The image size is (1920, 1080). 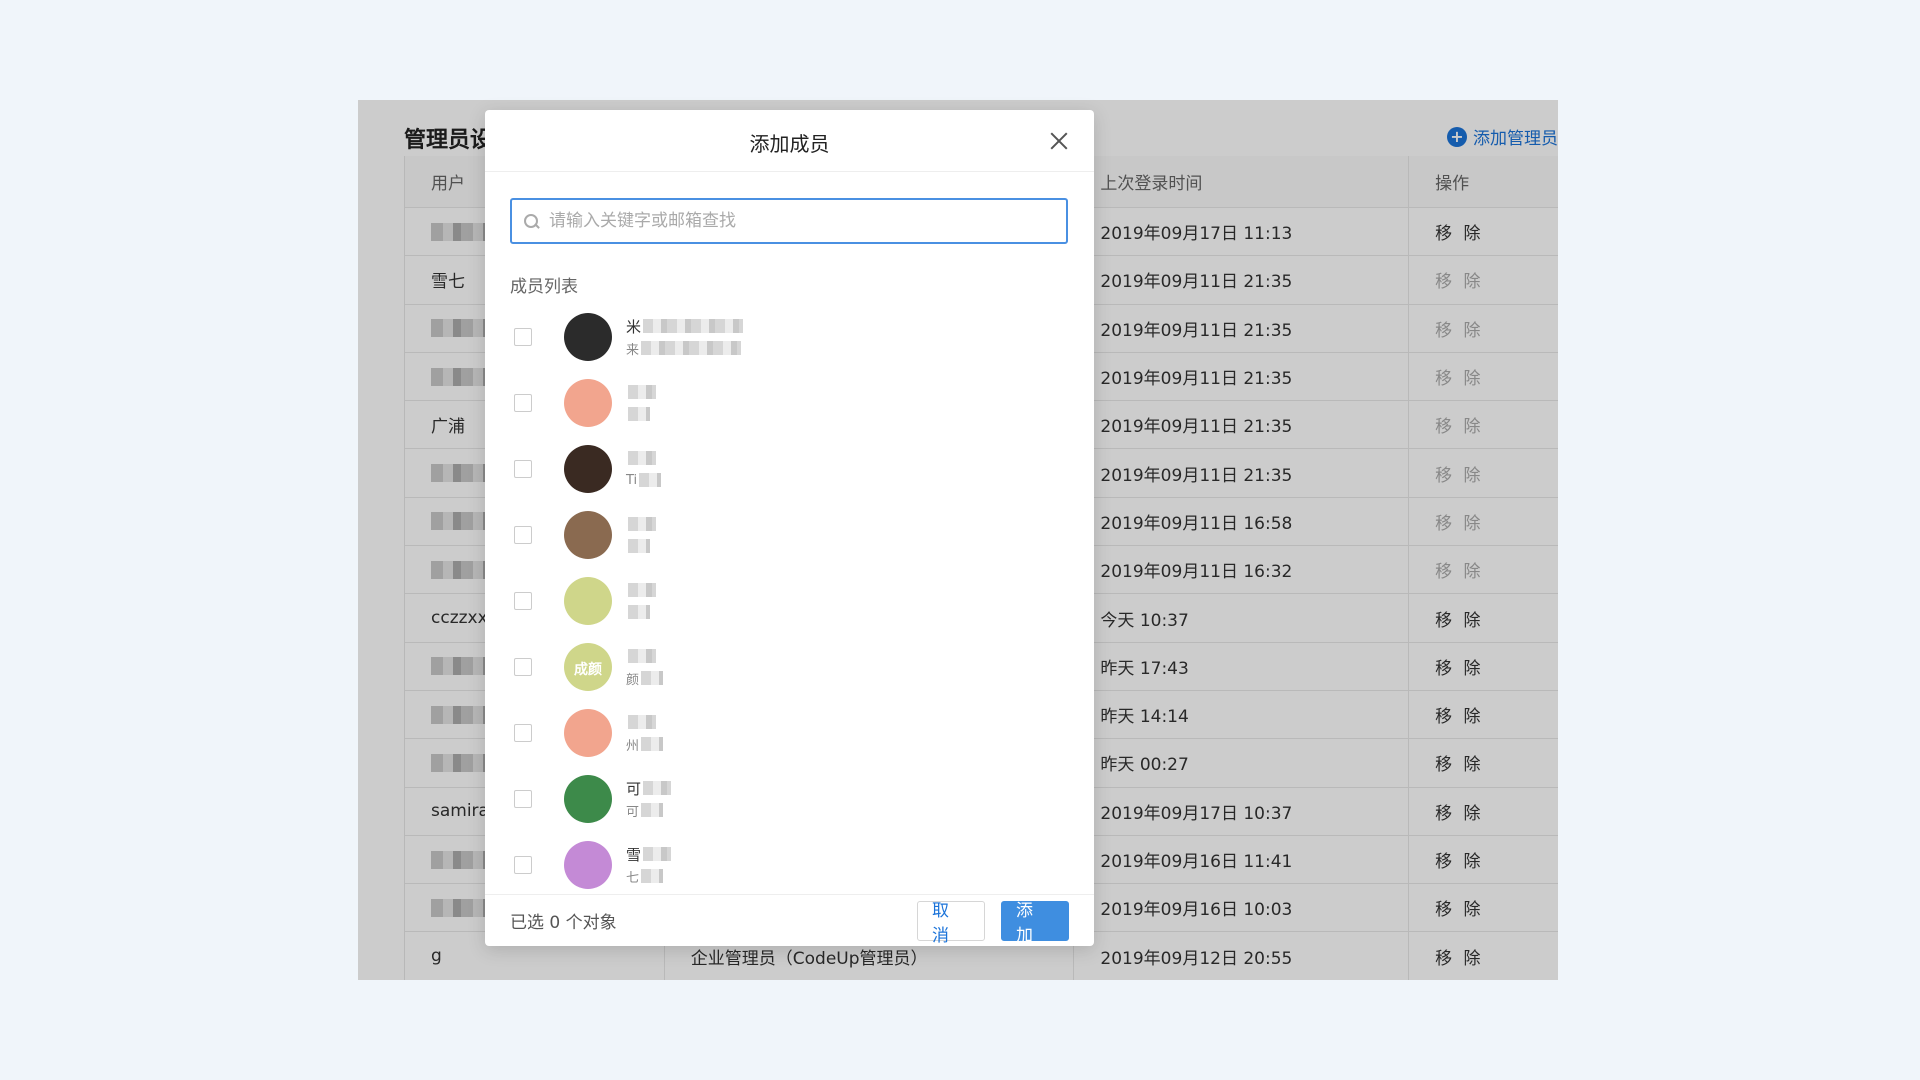 I want to click on list-item: Ti, so click(x=790, y=469).